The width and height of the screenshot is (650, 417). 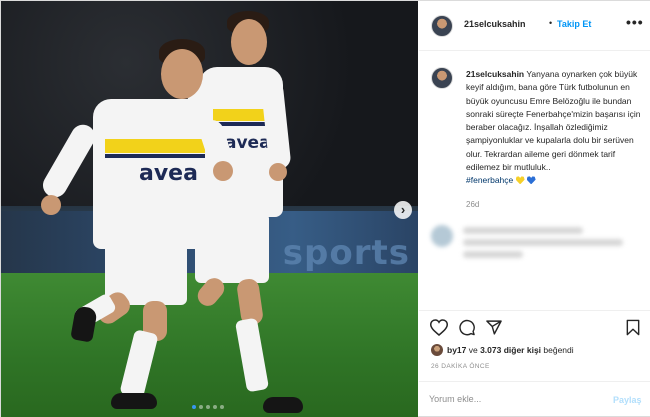 I want to click on caption-author-avatar, so click(x=442, y=78).